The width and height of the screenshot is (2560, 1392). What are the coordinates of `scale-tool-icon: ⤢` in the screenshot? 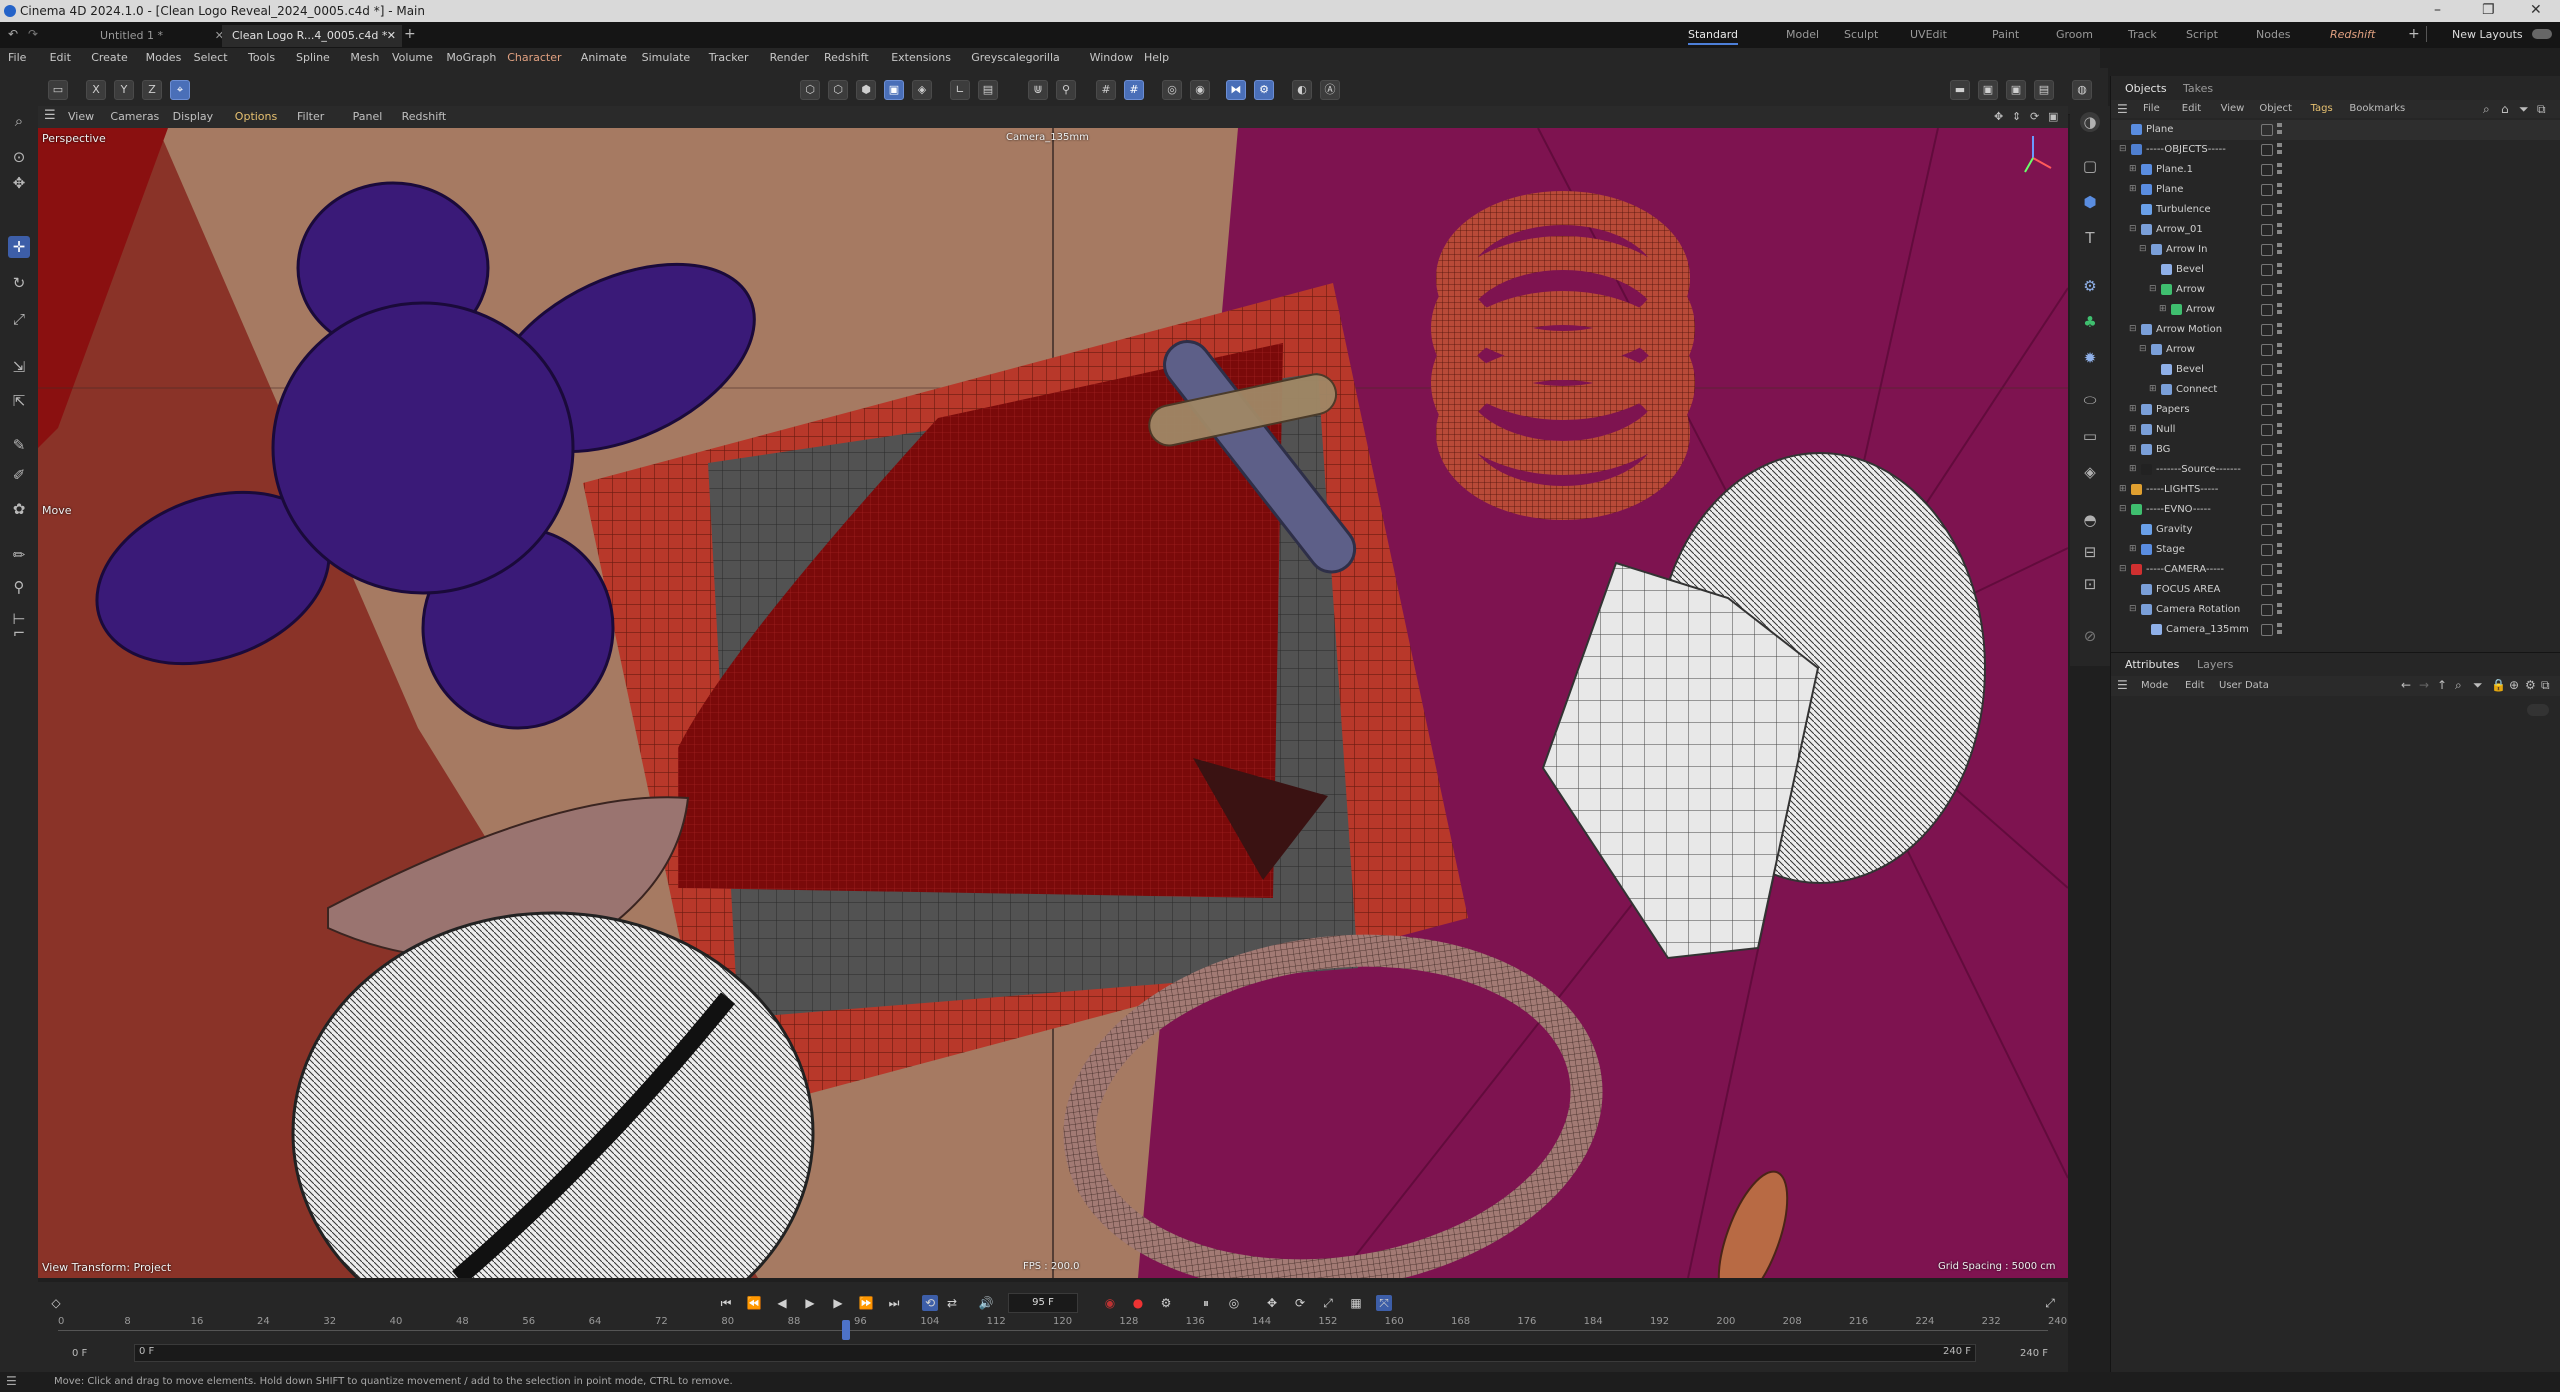 It's located at (19, 319).